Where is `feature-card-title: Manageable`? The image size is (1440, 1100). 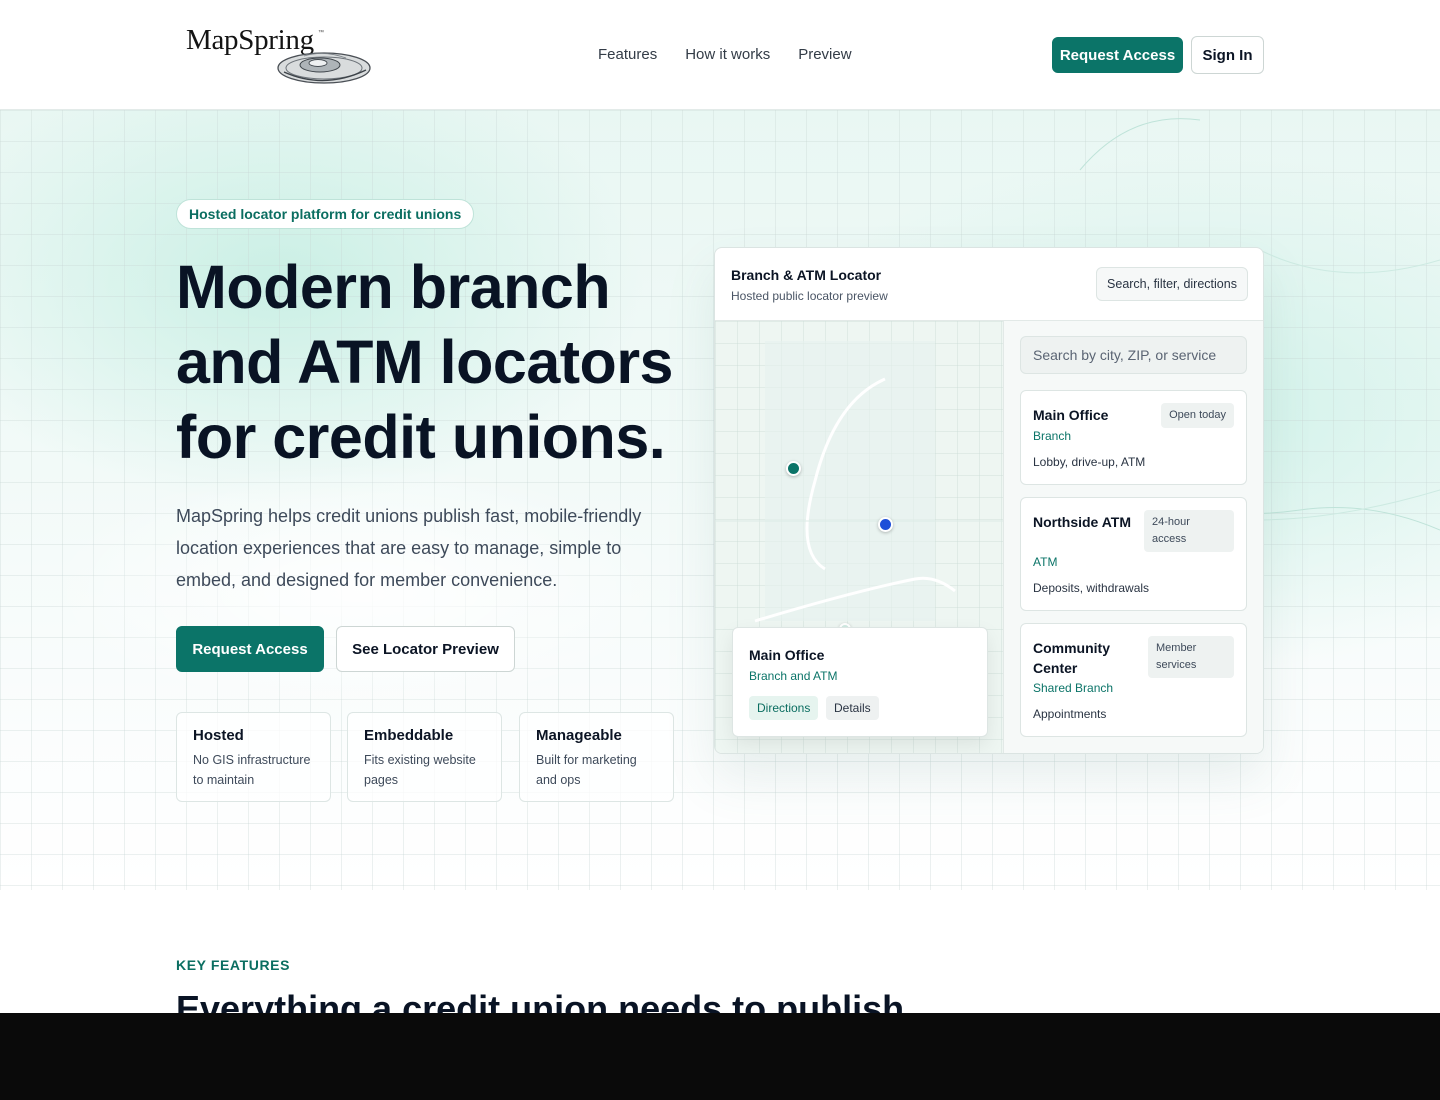 feature-card-title: Manageable is located at coordinates (579, 735).